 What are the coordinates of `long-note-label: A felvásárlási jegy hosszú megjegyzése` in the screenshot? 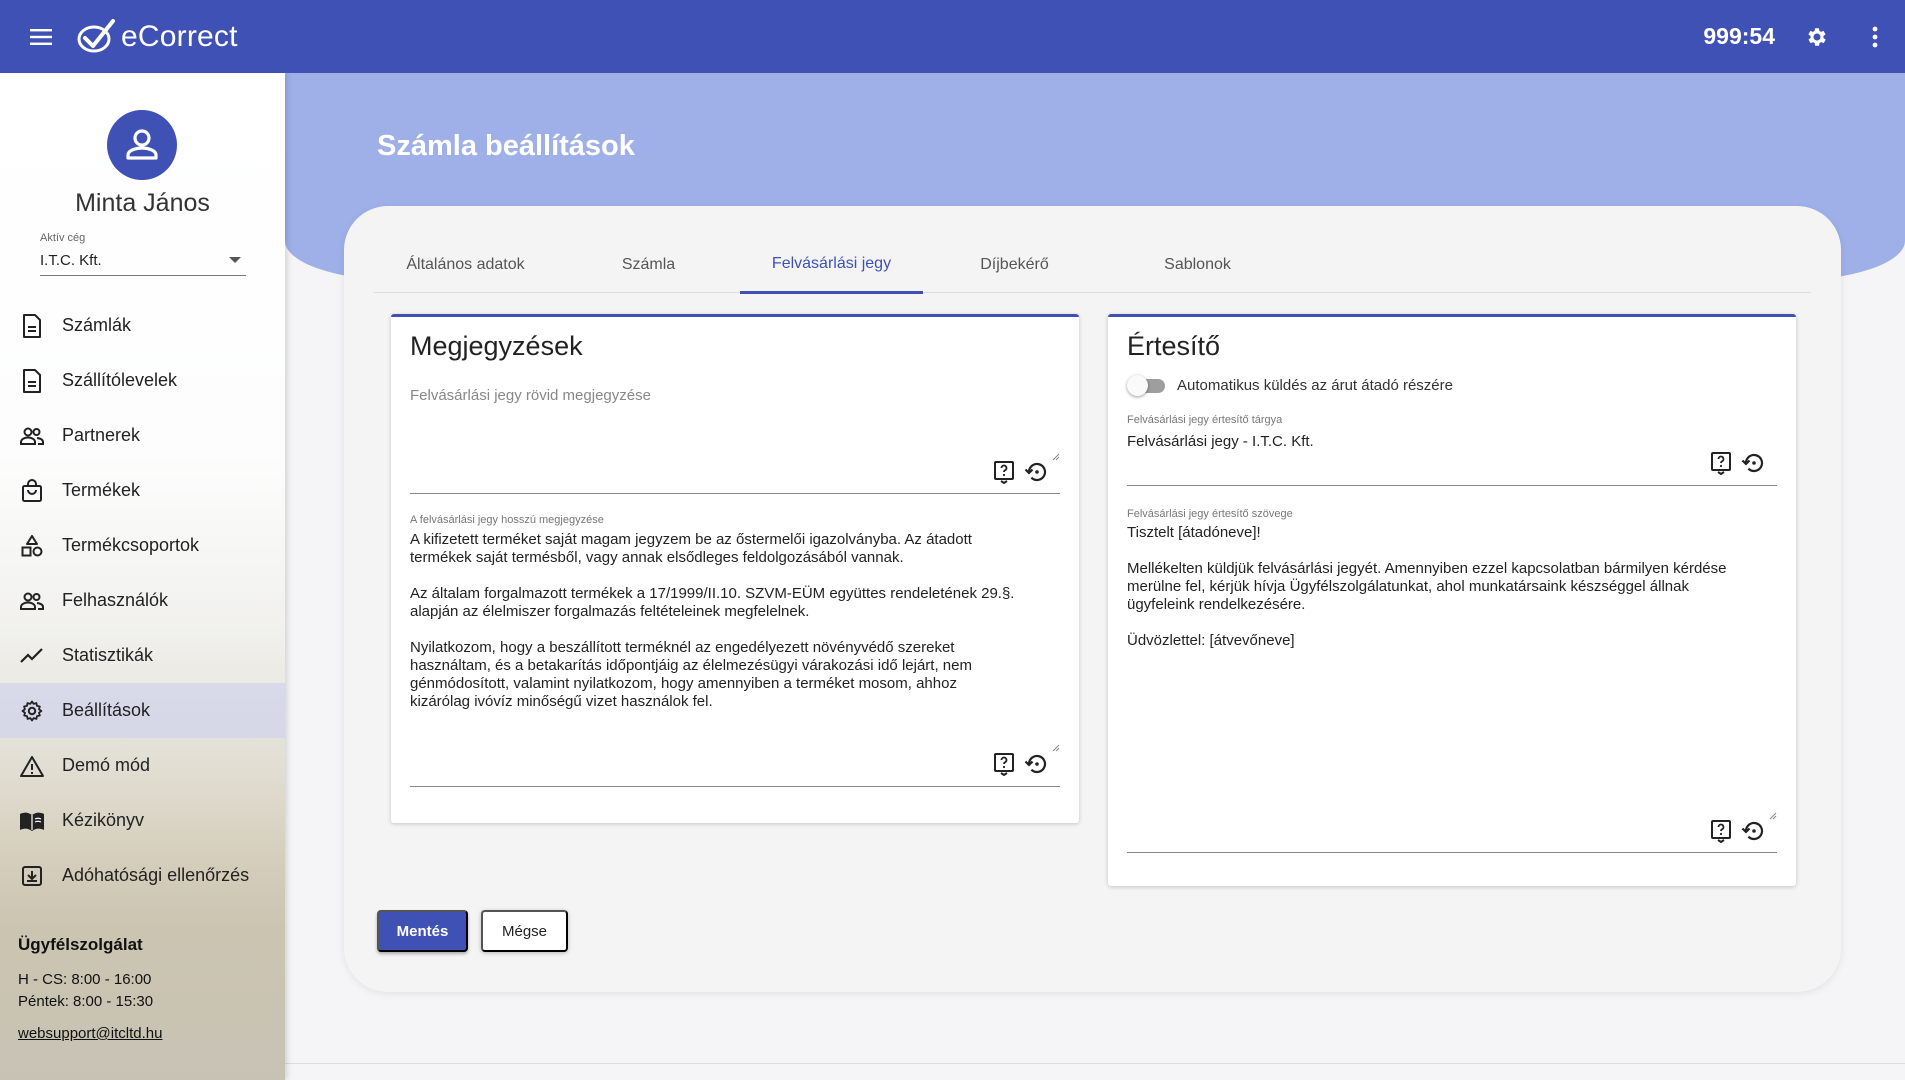 It's located at (507, 520).